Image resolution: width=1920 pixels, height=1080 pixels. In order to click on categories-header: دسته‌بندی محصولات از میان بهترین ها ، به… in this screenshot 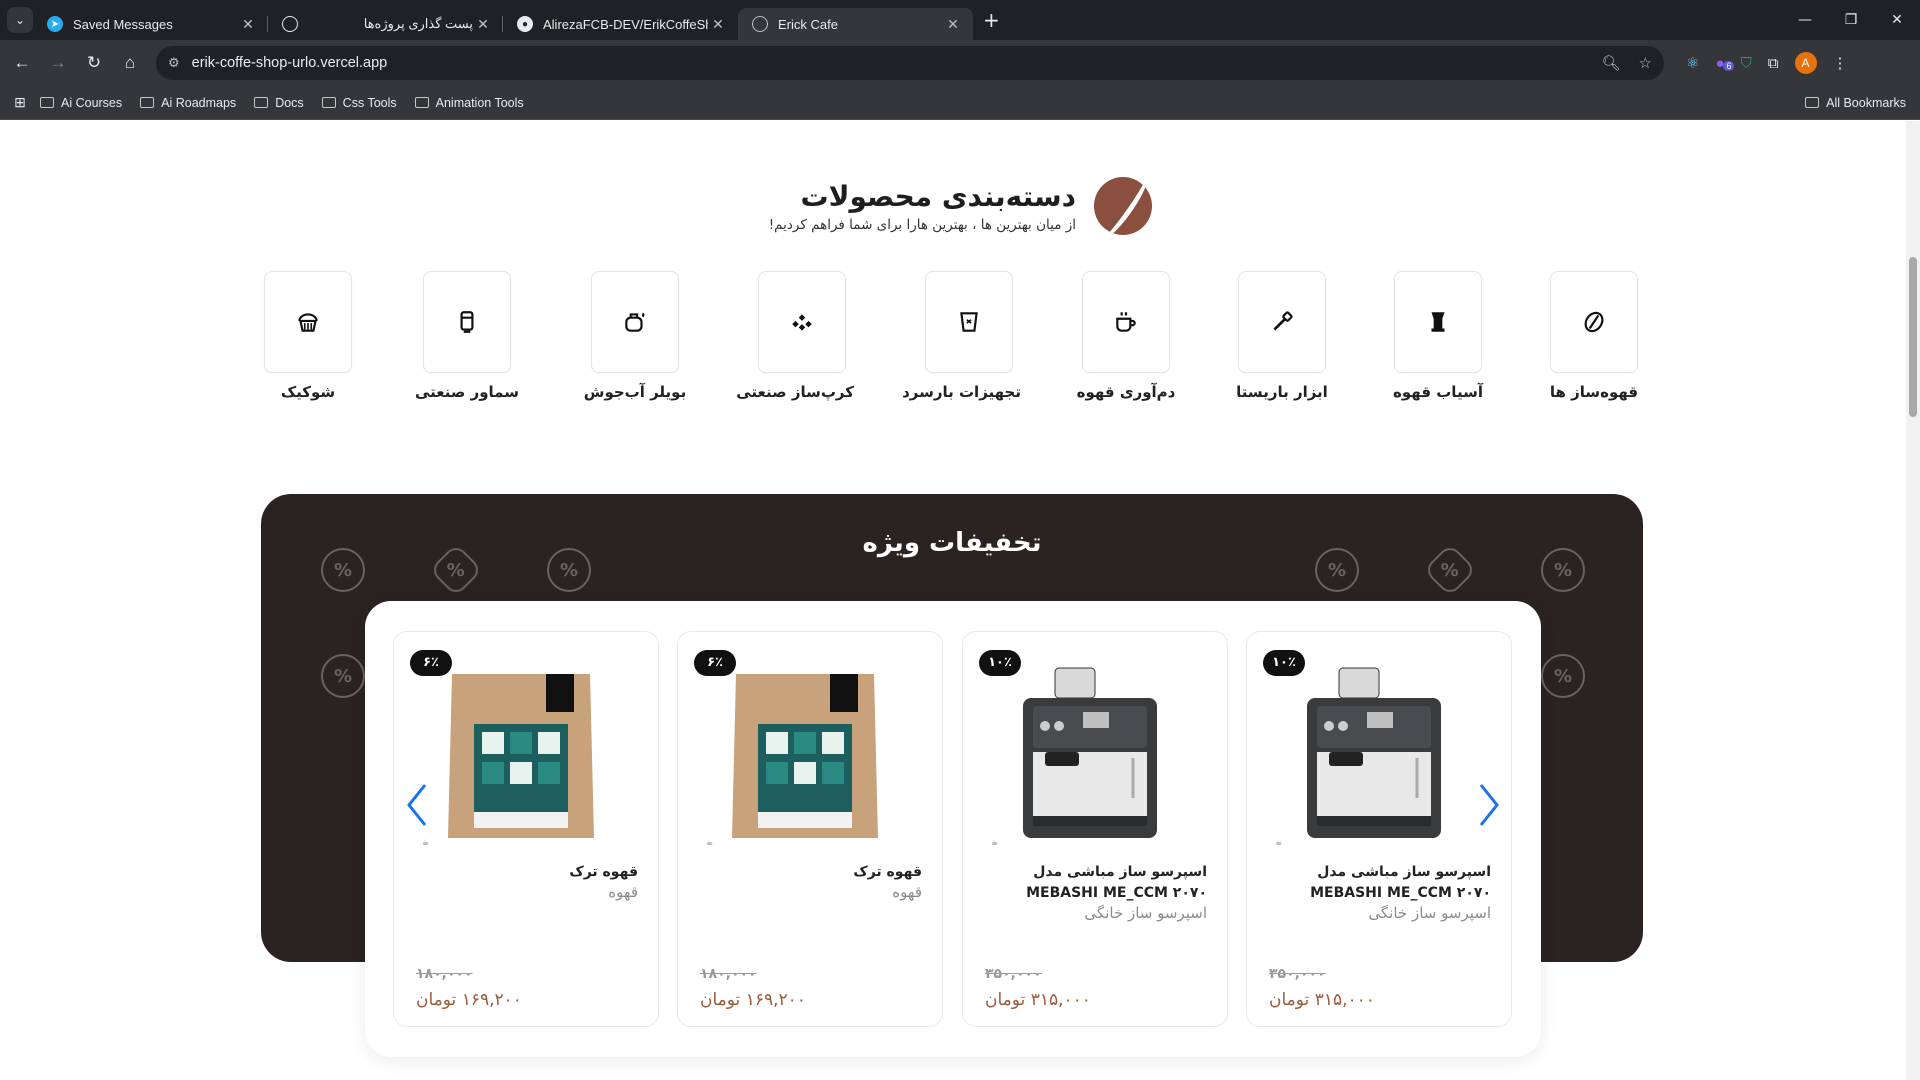, I will do `click(946, 206)`.